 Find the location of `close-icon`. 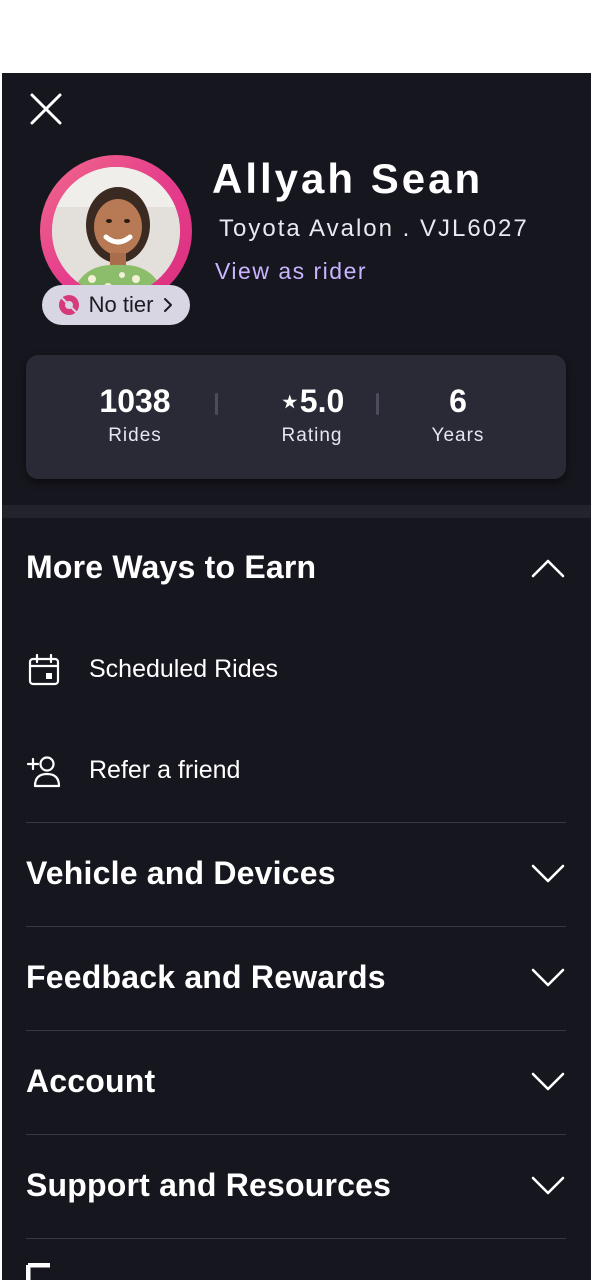

close-icon is located at coordinates (46, 109).